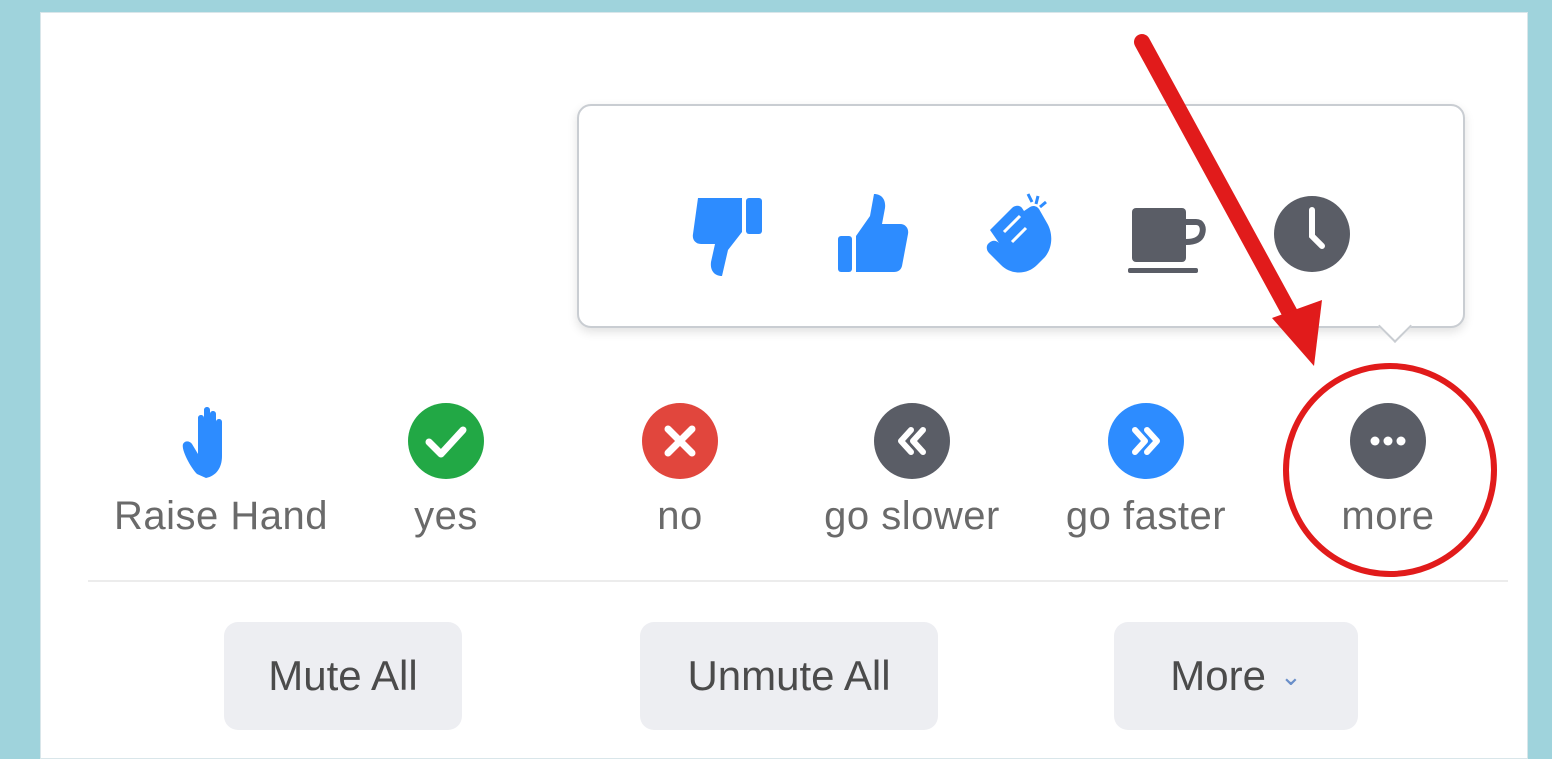 The height and width of the screenshot is (759, 1552). What do you see at coordinates (798, 581) in the screenshot?
I see `divider` at bounding box center [798, 581].